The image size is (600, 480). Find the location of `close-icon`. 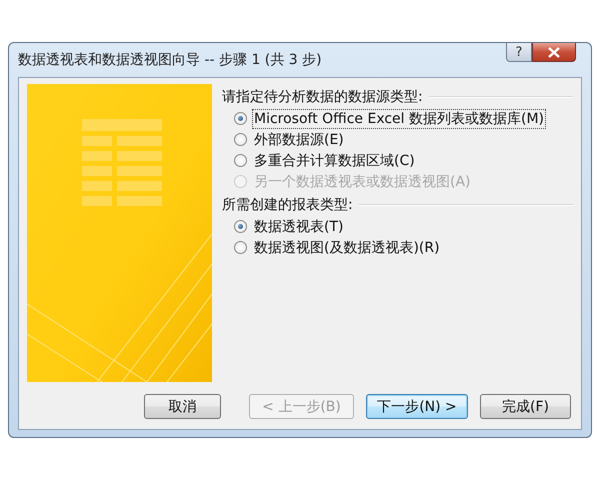

close-icon is located at coordinates (554, 52).